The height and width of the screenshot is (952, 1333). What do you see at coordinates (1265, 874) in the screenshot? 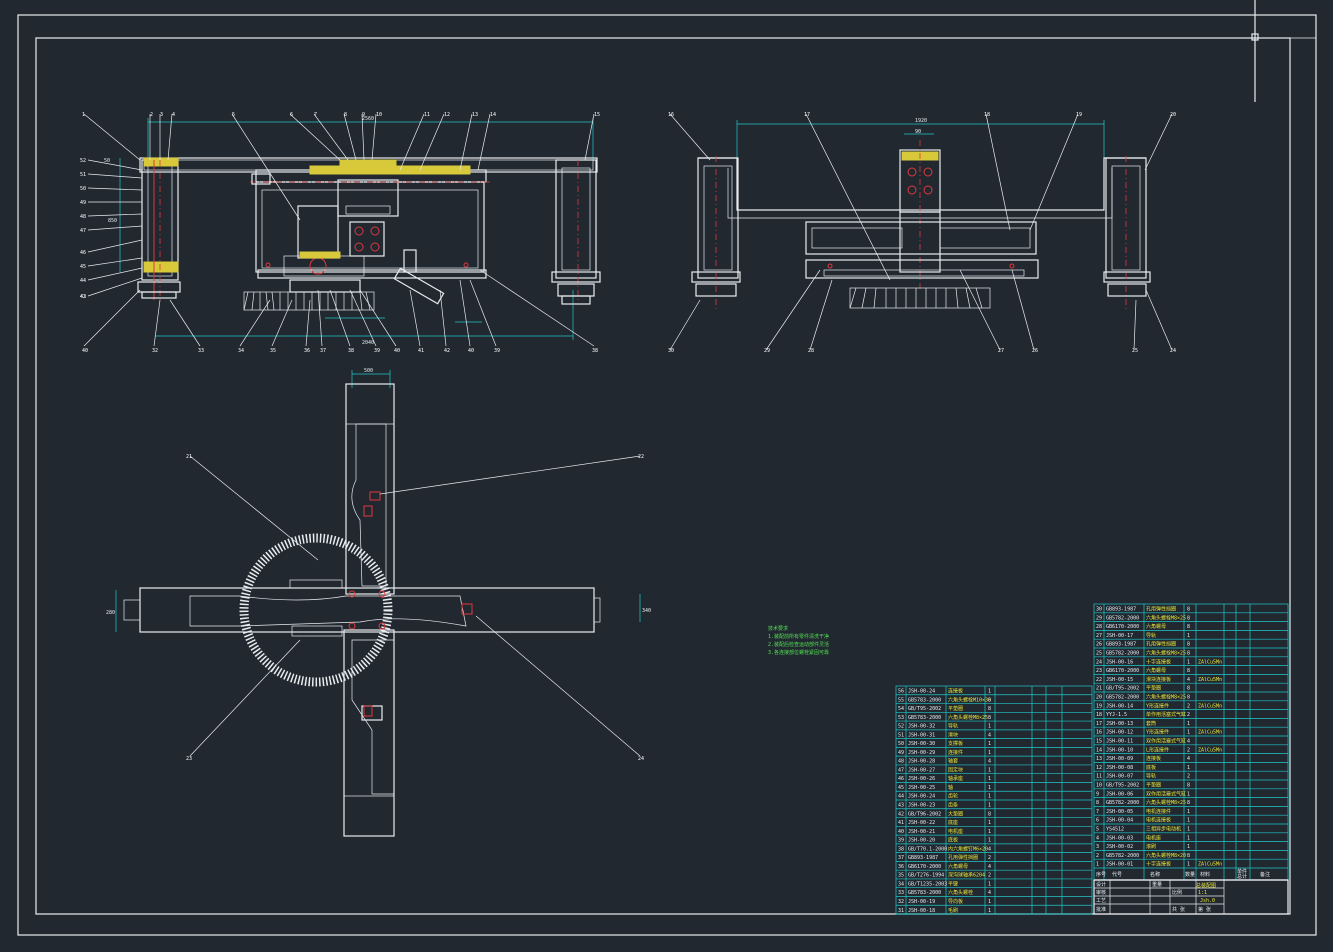
I see `bom-header-remark: 备注` at bounding box center [1265, 874].